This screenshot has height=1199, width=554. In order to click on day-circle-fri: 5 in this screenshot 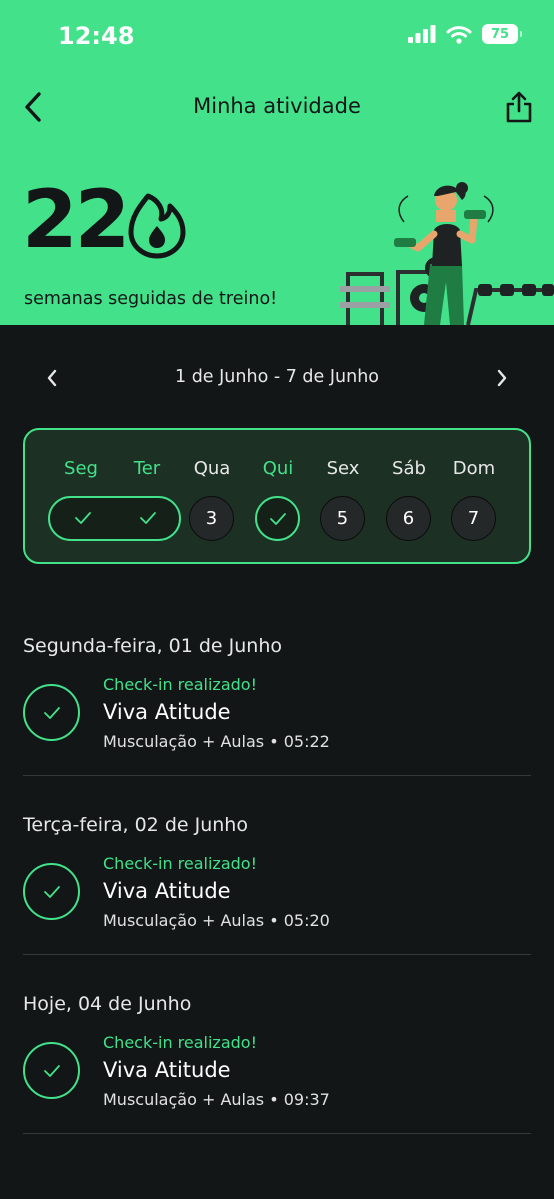, I will do `click(342, 518)`.